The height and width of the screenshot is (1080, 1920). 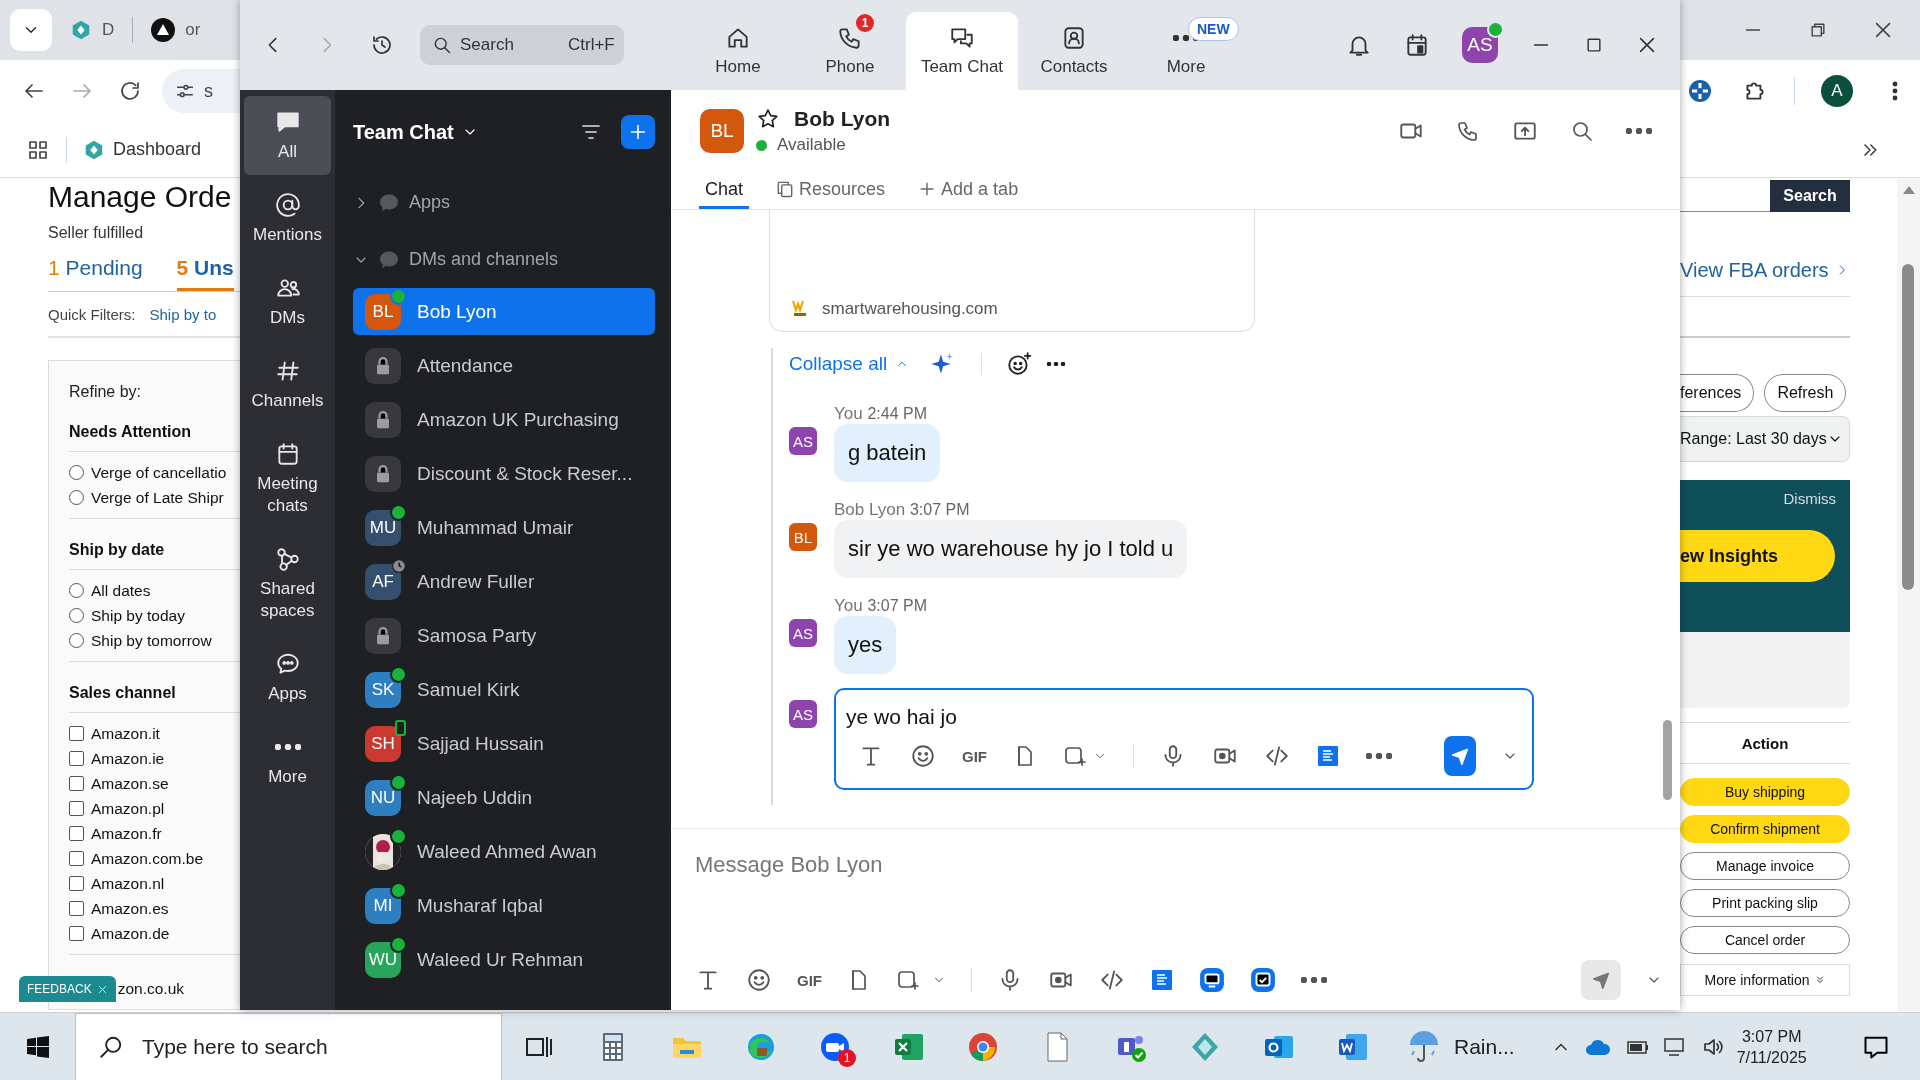 I want to click on chat-list-item: SK Samuel Kirk, so click(x=504, y=689).